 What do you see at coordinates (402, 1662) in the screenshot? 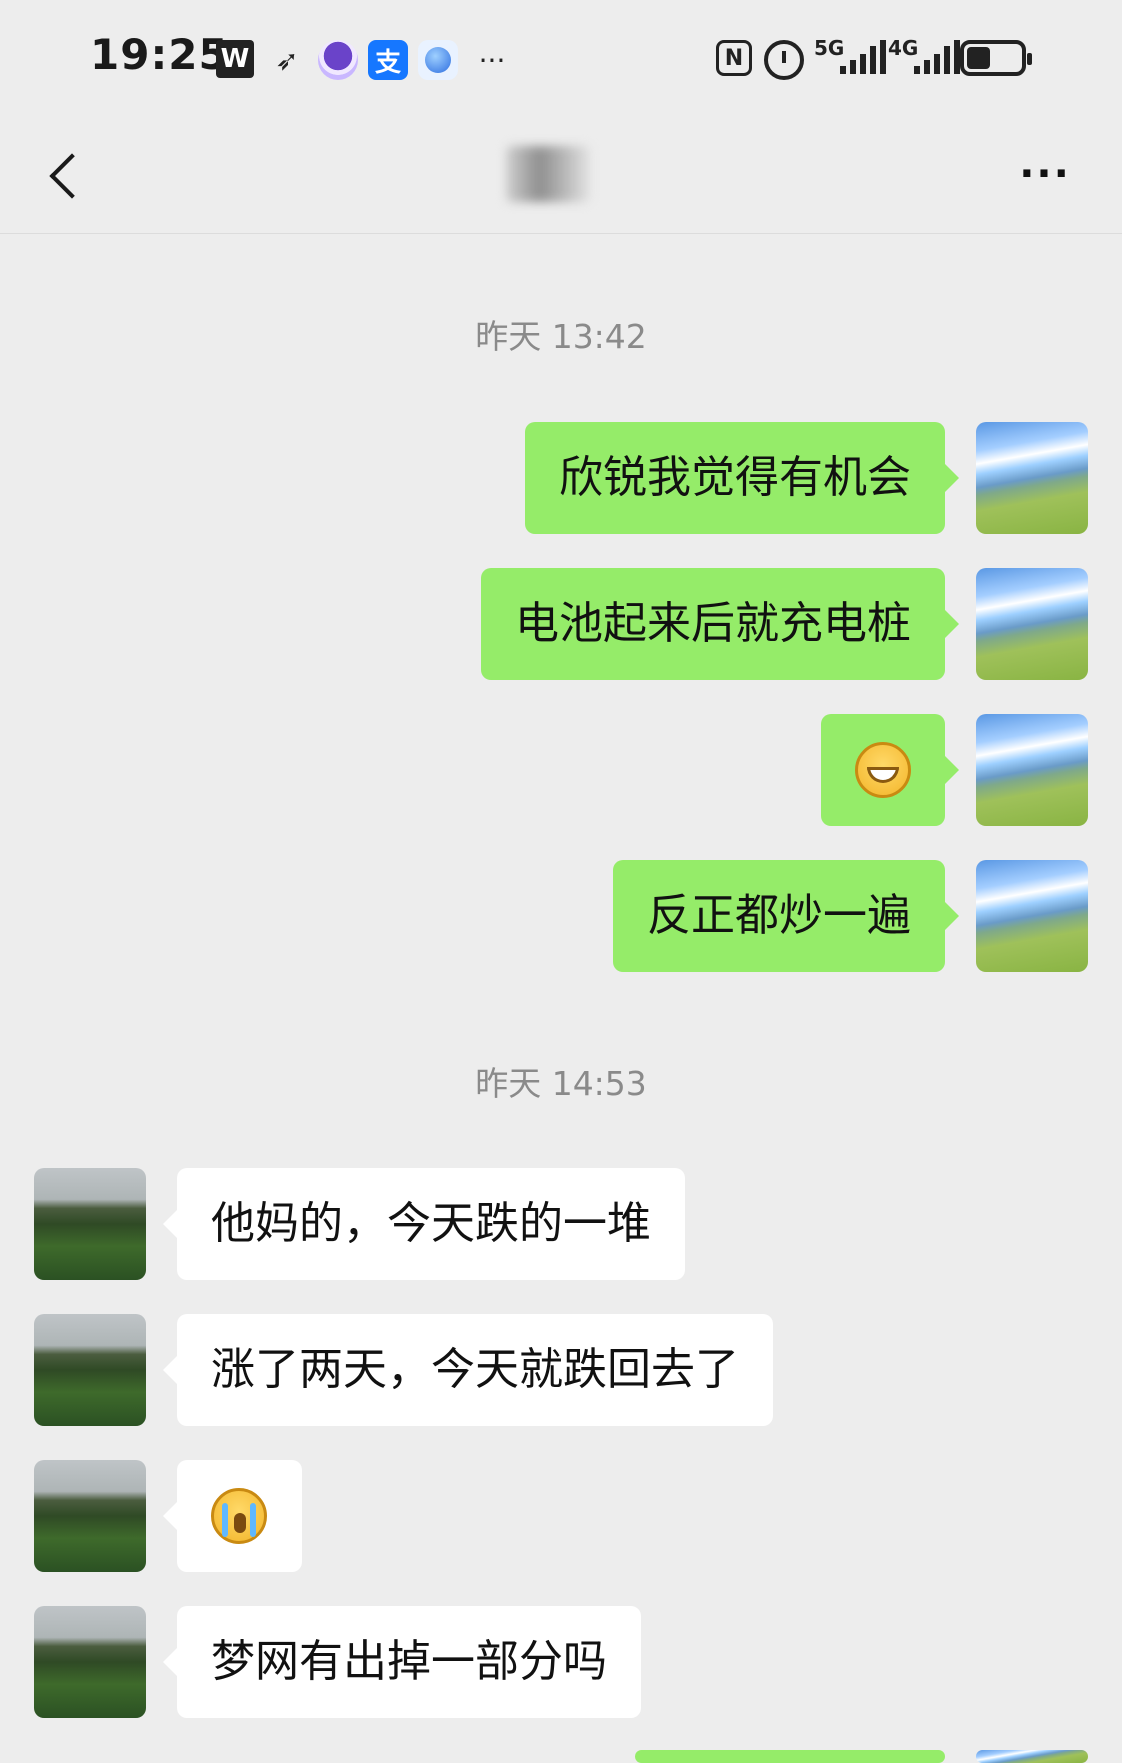
I see `received-message-bubble: 梦网有出掉一部分吗` at bounding box center [402, 1662].